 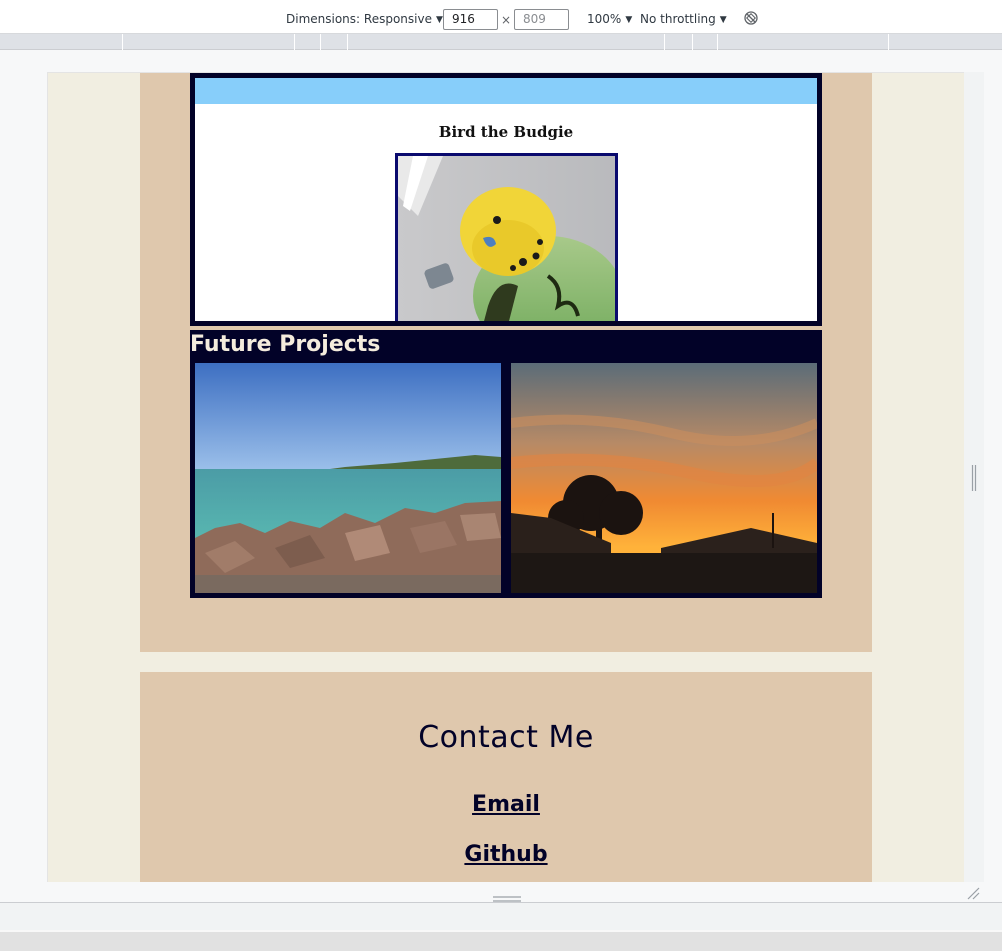 I want to click on beach-rocks-image, so click(x=348, y=478).